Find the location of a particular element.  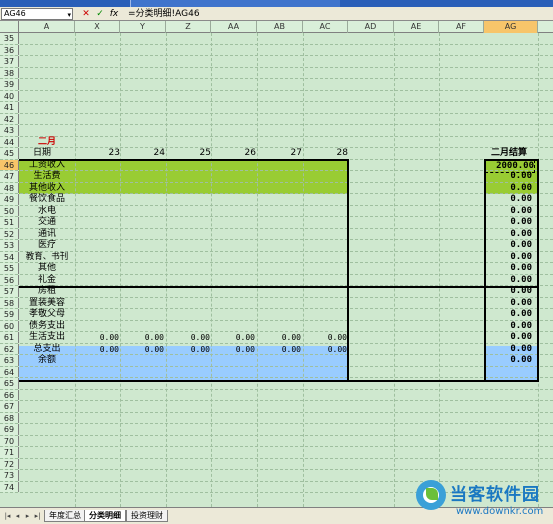

row-label-cell: 餐饮食品 is located at coordinates (47, 199).